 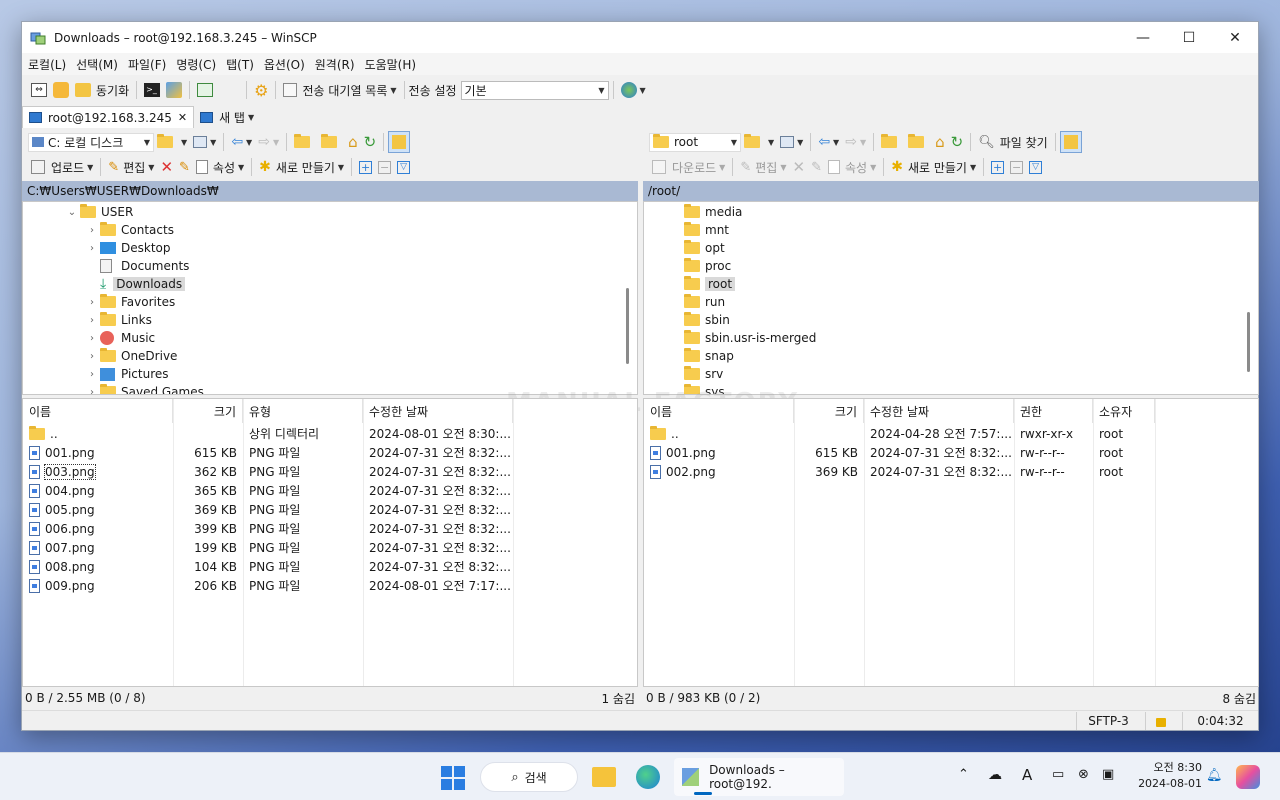 What do you see at coordinates (1058, 774) in the screenshot?
I see `display-icon: ▭` at bounding box center [1058, 774].